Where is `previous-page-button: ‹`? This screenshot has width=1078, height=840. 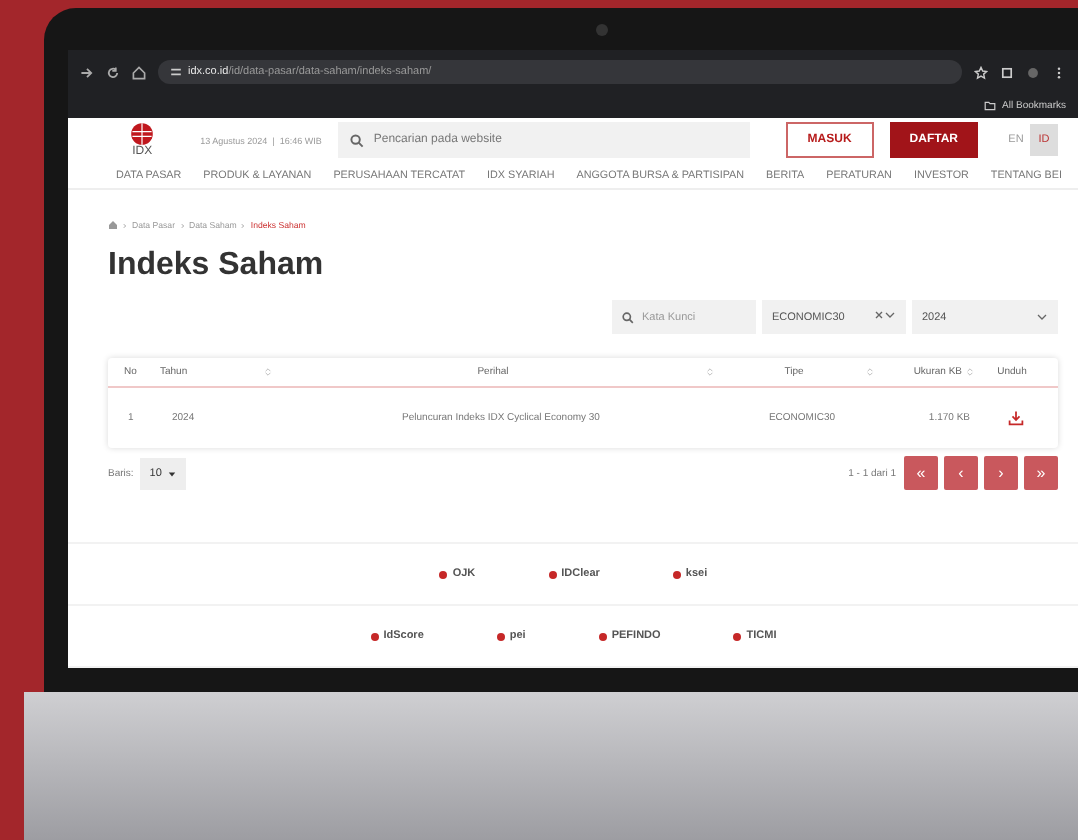 previous-page-button: ‹ is located at coordinates (961, 473).